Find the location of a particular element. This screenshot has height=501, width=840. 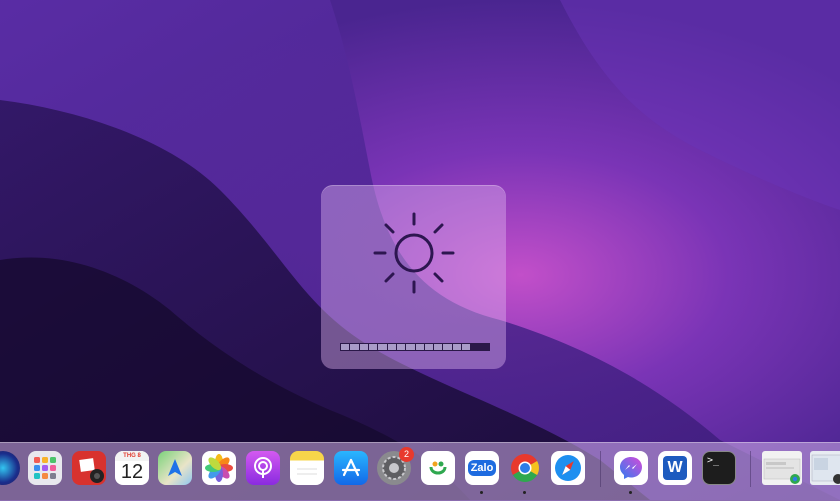

podcasts-icon is located at coordinates (263, 468).